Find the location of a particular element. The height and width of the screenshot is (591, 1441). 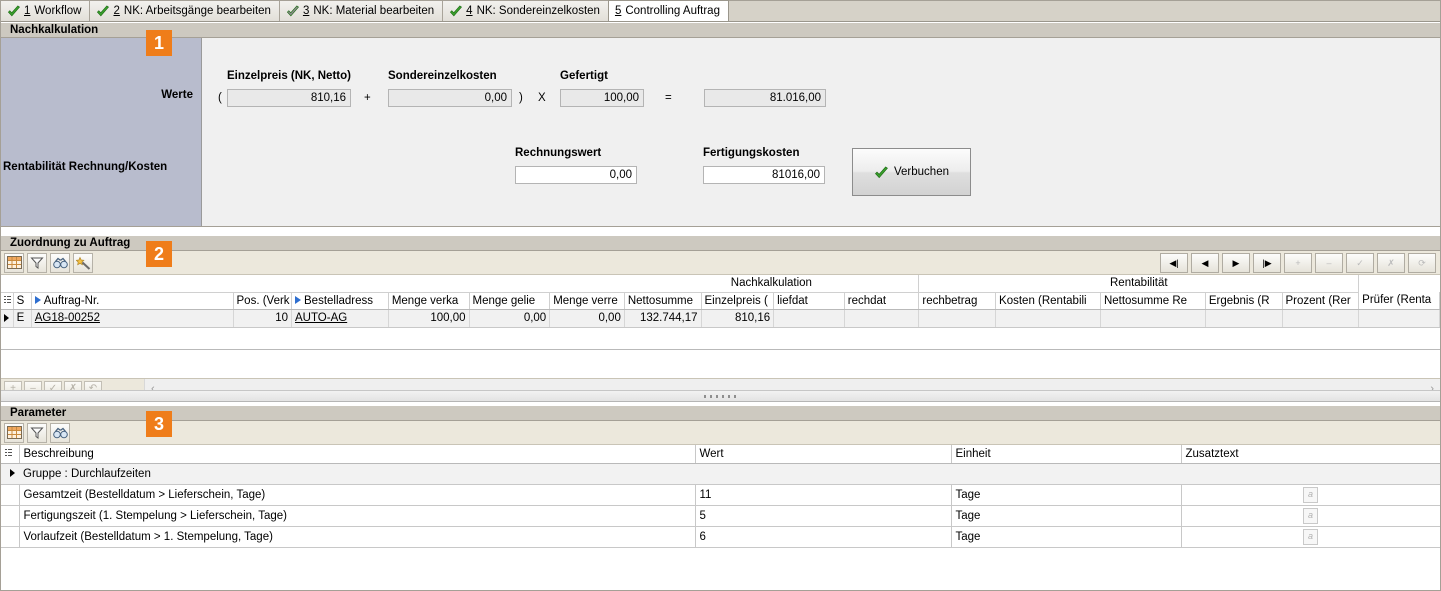

column-header-s: S is located at coordinates (22, 301).